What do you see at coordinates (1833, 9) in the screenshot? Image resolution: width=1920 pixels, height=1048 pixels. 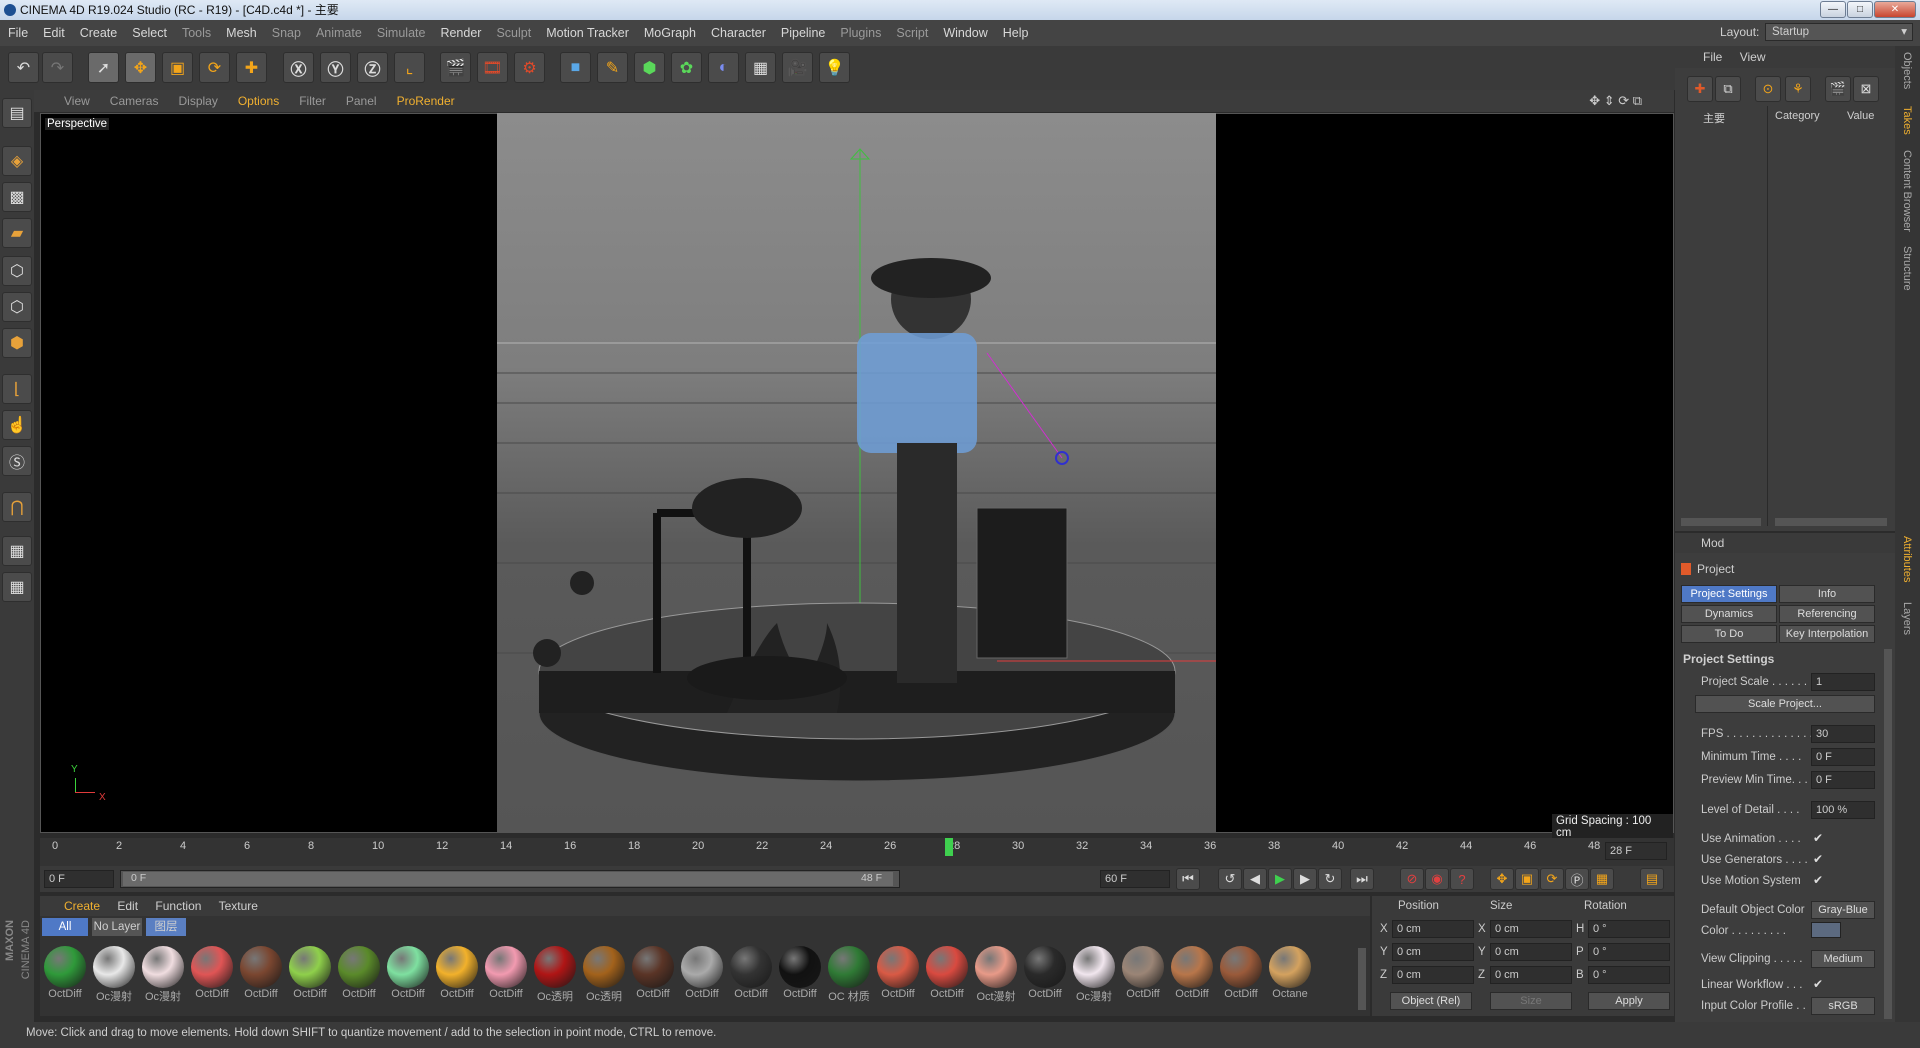 I see `minimize-button: —` at bounding box center [1833, 9].